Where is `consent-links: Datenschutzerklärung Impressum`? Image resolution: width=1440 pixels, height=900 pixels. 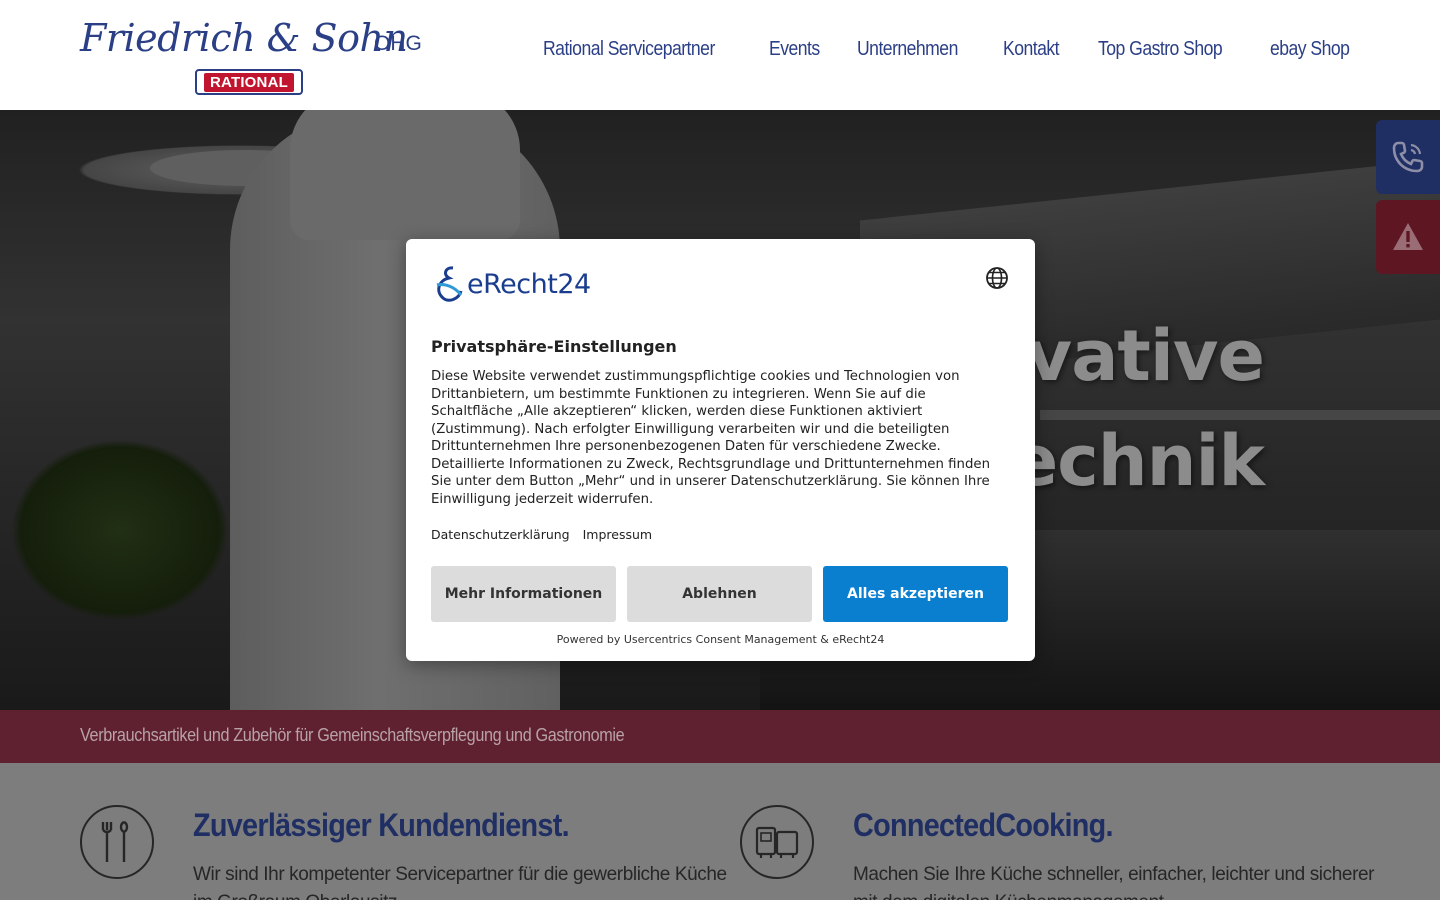
consent-links: Datenschutzerklärung Impressum is located at coordinates (541, 534).